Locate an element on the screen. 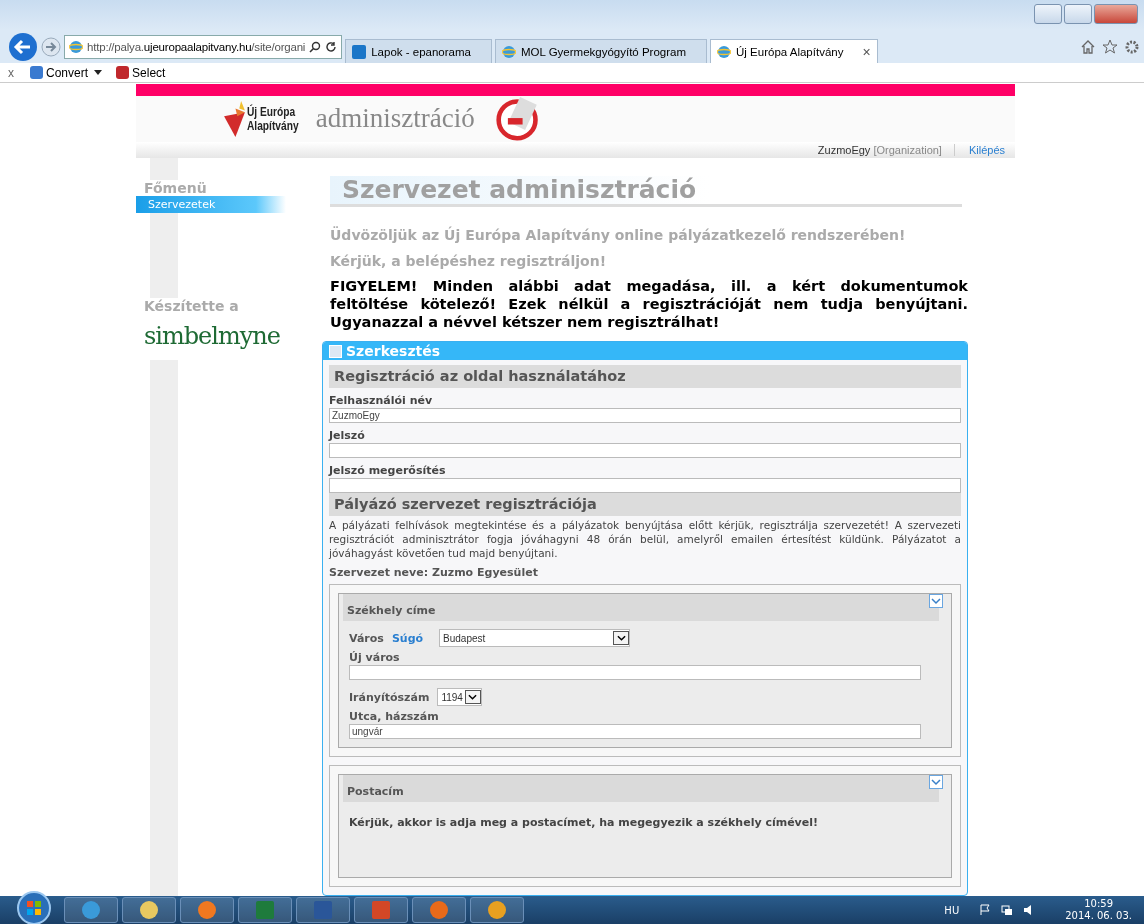  section-heading: Regisztráció az oldal használatához is located at coordinates (645, 376).